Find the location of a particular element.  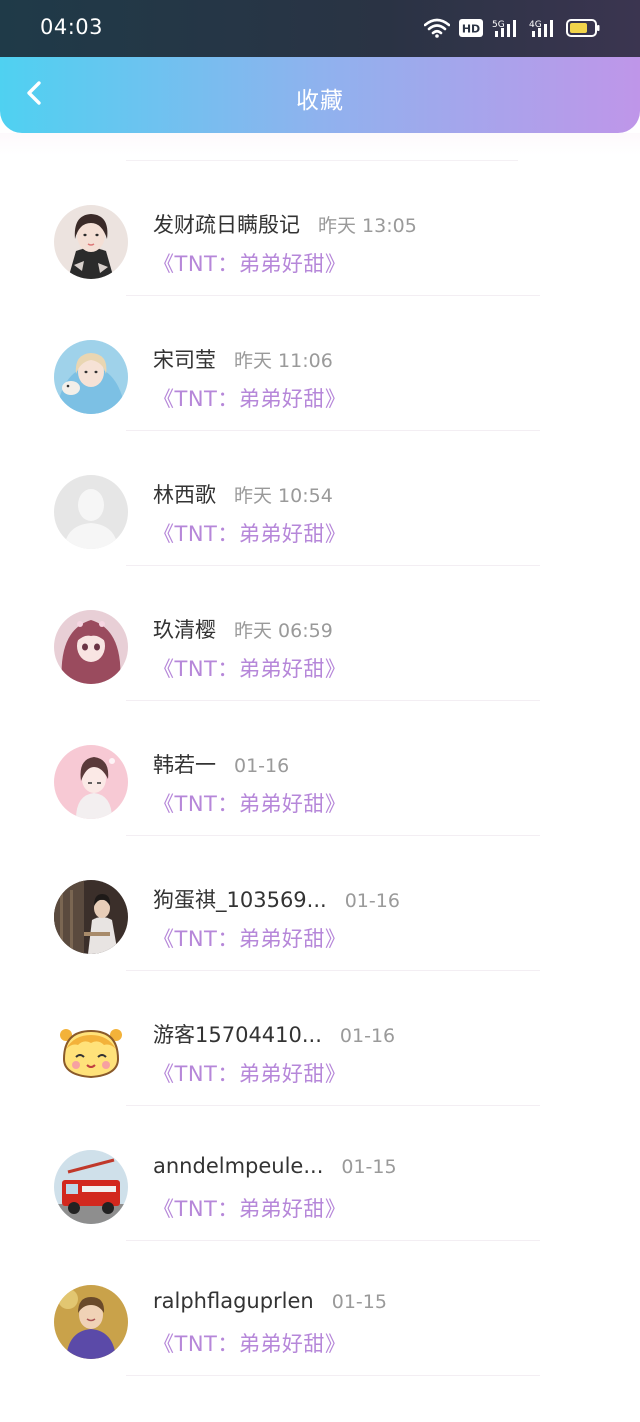

hd-icon: HD is located at coordinates (471, 28).